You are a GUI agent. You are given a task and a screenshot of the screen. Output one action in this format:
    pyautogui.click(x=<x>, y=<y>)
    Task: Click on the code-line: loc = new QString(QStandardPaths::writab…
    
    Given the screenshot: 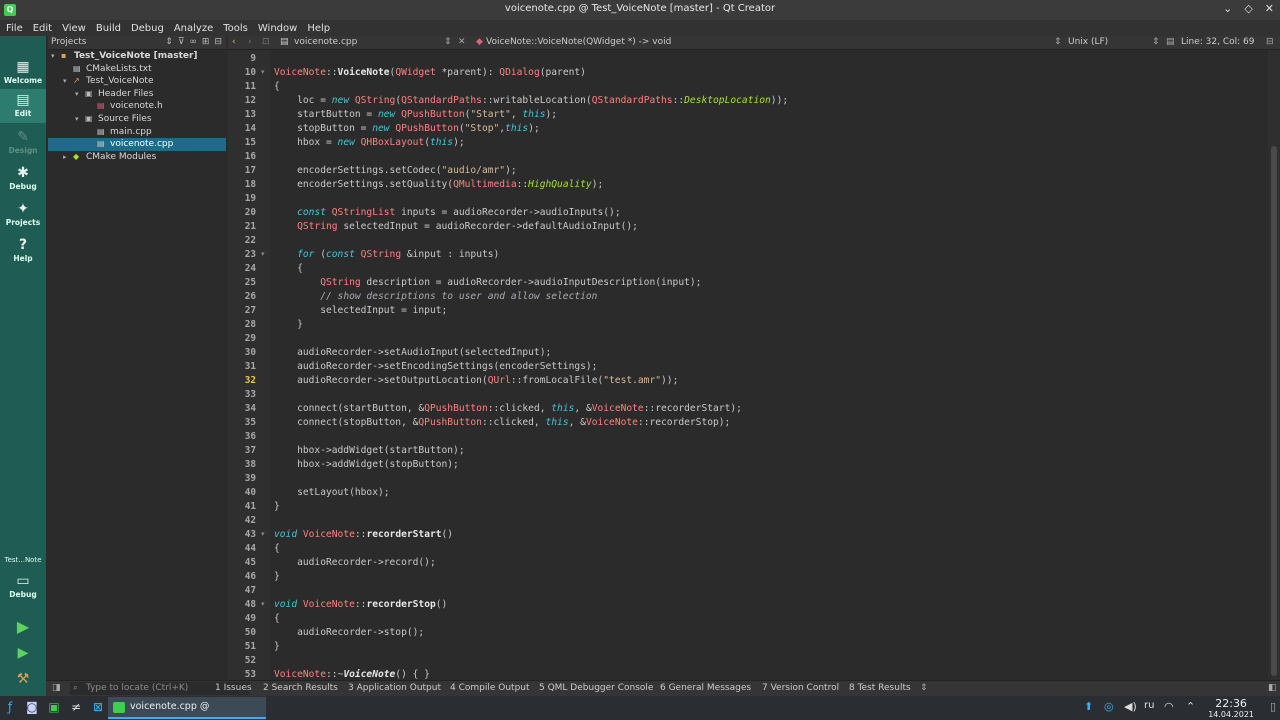 What is the action you would take?
    pyautogui.click(x=531, y=100)
    